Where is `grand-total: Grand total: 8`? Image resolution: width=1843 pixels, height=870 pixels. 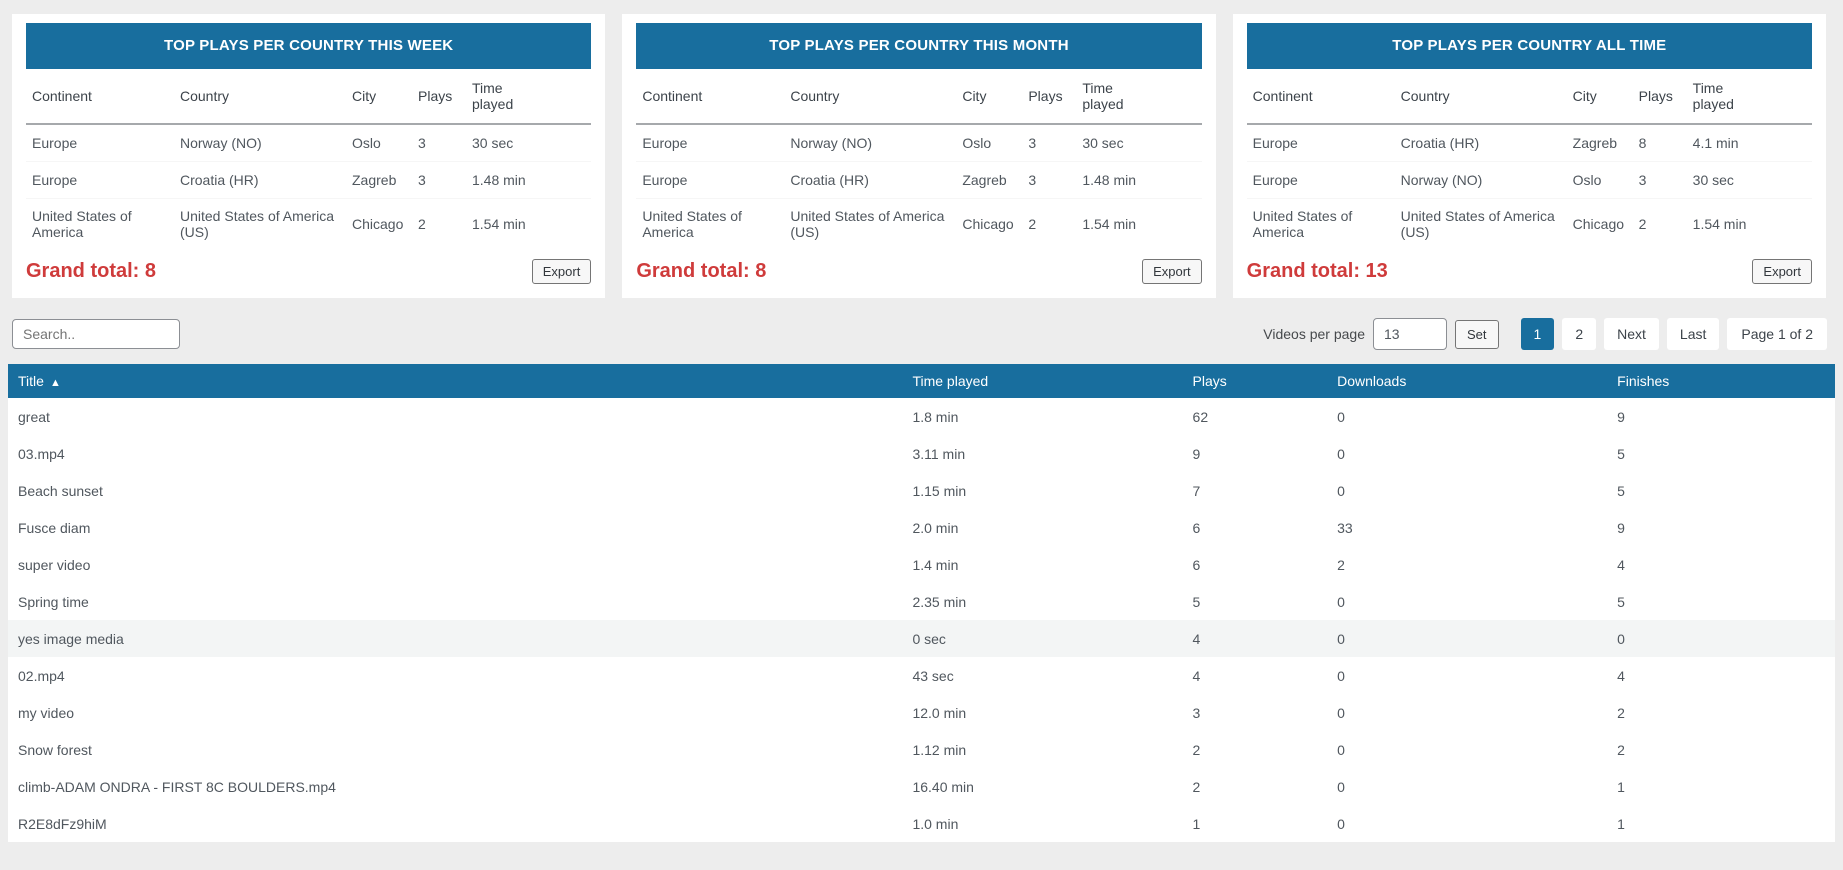
grand-total: Grand total: 8 is located at coordinates (91, 271).